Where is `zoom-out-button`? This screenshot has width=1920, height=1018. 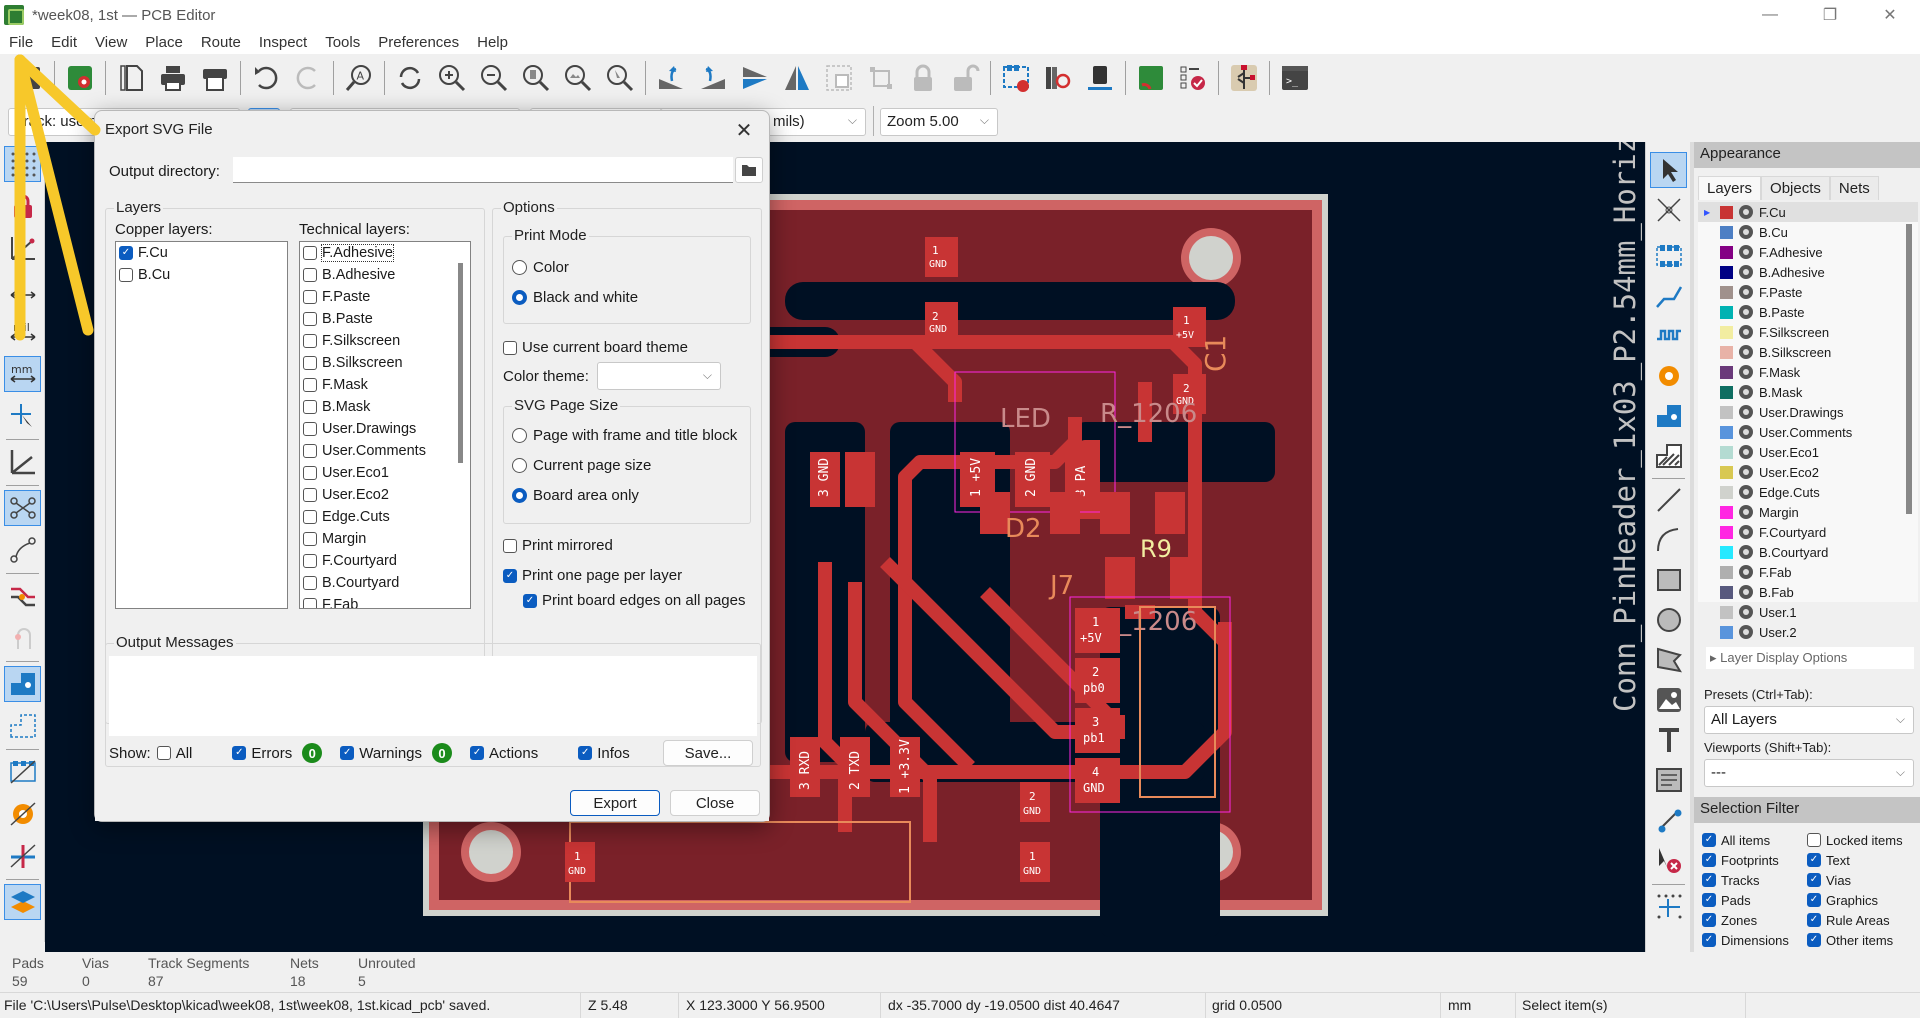 zoom-out-button is located at coordinates (494, 78).